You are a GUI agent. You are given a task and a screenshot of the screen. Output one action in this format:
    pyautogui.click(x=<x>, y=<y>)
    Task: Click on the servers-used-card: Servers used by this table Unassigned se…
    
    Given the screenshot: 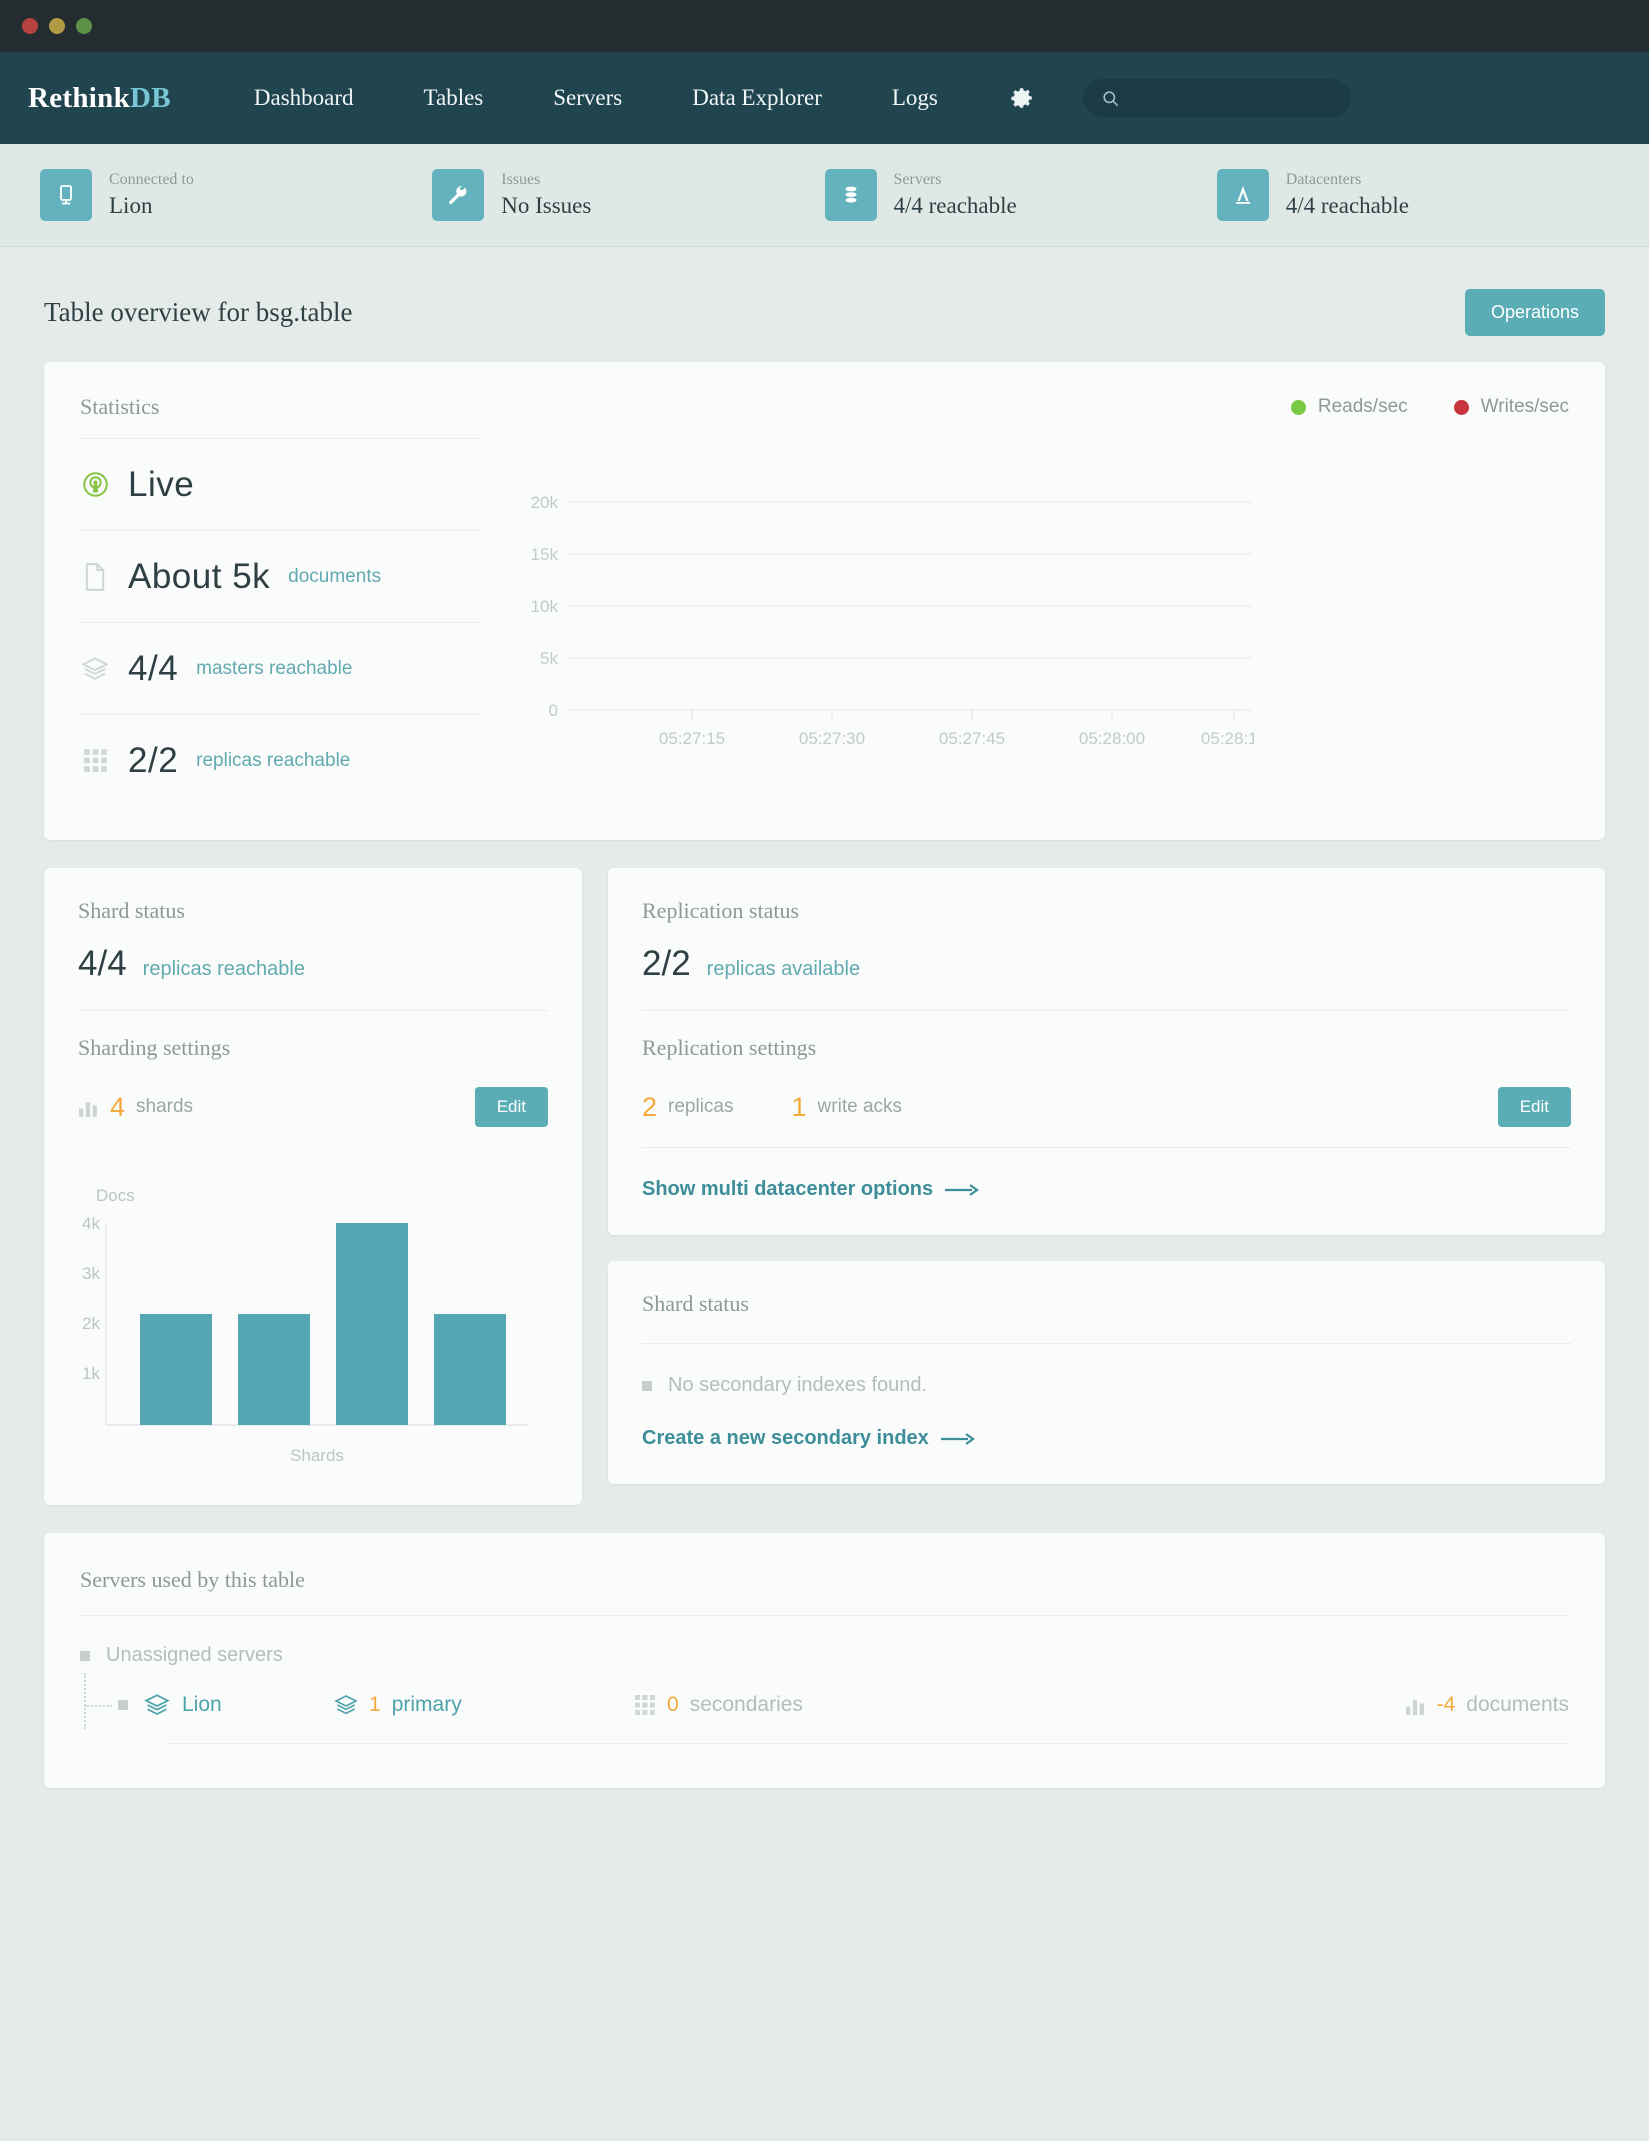 What is the action you would take?
    pyautogui.click(x=824, y=1660)
    